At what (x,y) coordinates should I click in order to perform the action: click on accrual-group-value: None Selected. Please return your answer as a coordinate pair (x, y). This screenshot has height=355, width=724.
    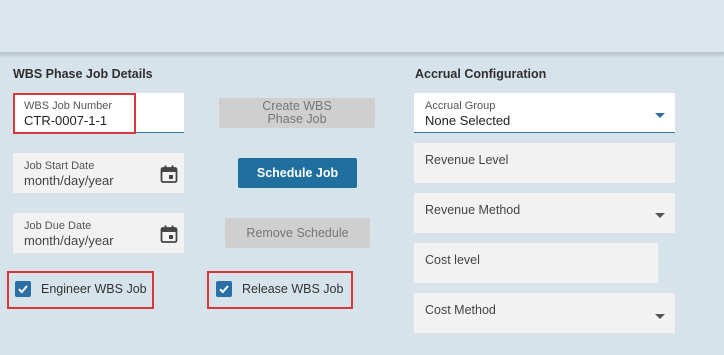
    Looking at the image, I should click on (468, 120).